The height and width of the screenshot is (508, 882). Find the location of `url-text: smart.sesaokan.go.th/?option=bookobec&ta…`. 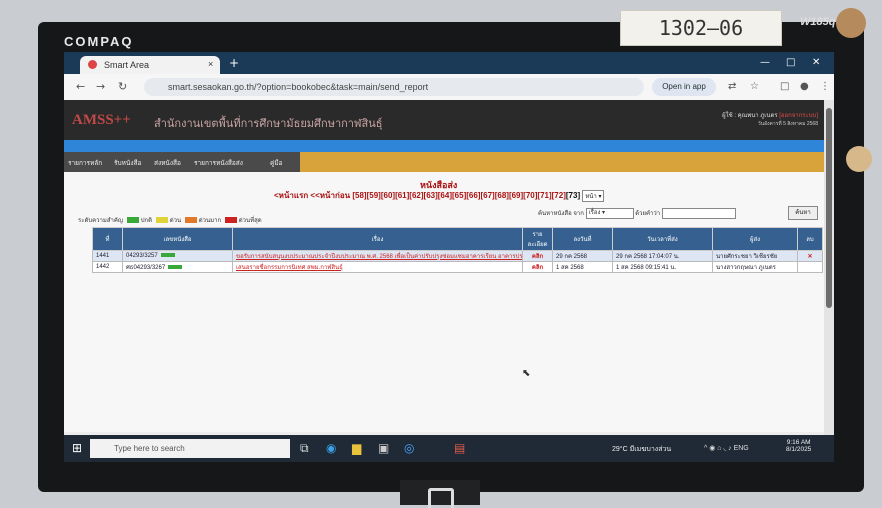

url-text: smart.sesaokan.go.th/?option=bookobec&ta… is located at coordinates (298, 87).